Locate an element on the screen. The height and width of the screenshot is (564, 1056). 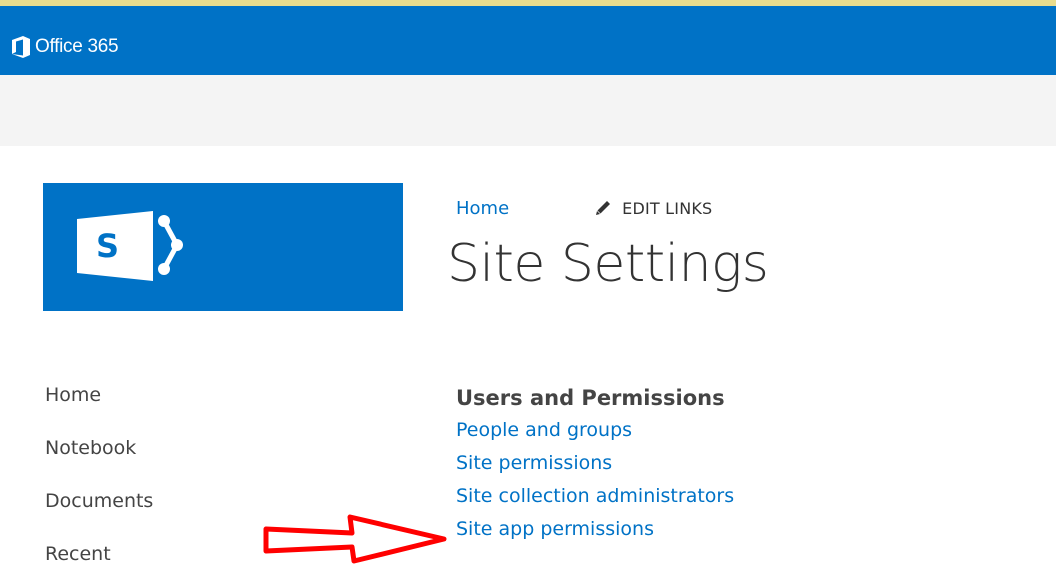
quick-launch-item-documents: Documents is located at coordinates (145, 512).